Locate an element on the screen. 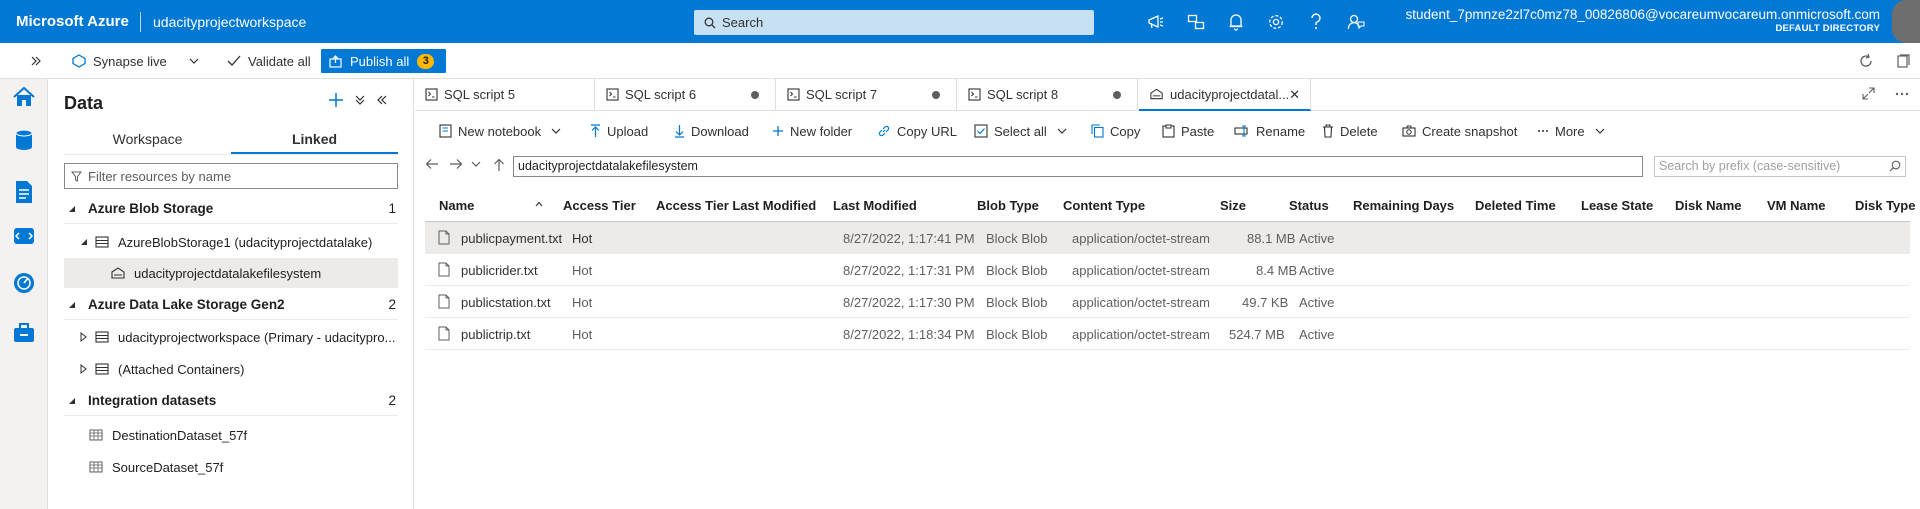  monitor-hub-icon is located at coordinates (24, 283).